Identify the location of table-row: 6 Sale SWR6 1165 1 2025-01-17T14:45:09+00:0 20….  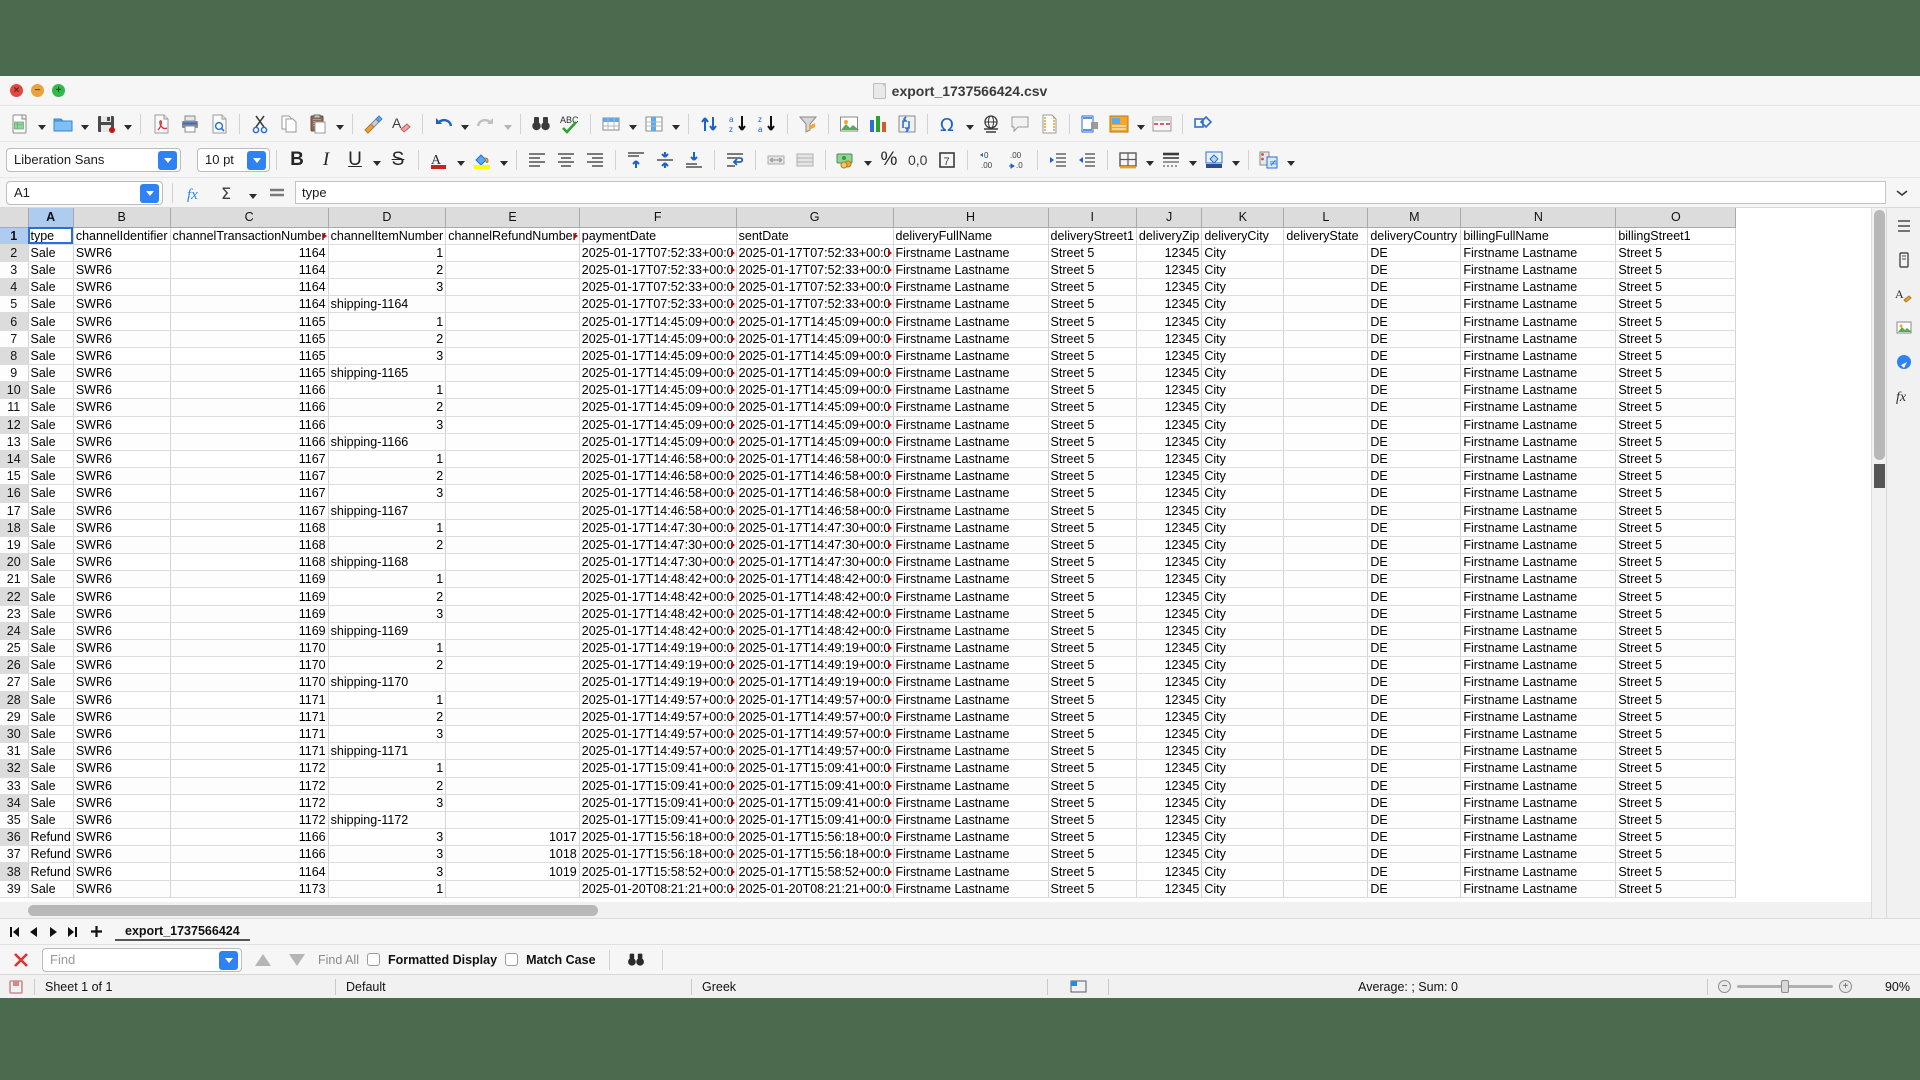
(868, 321).